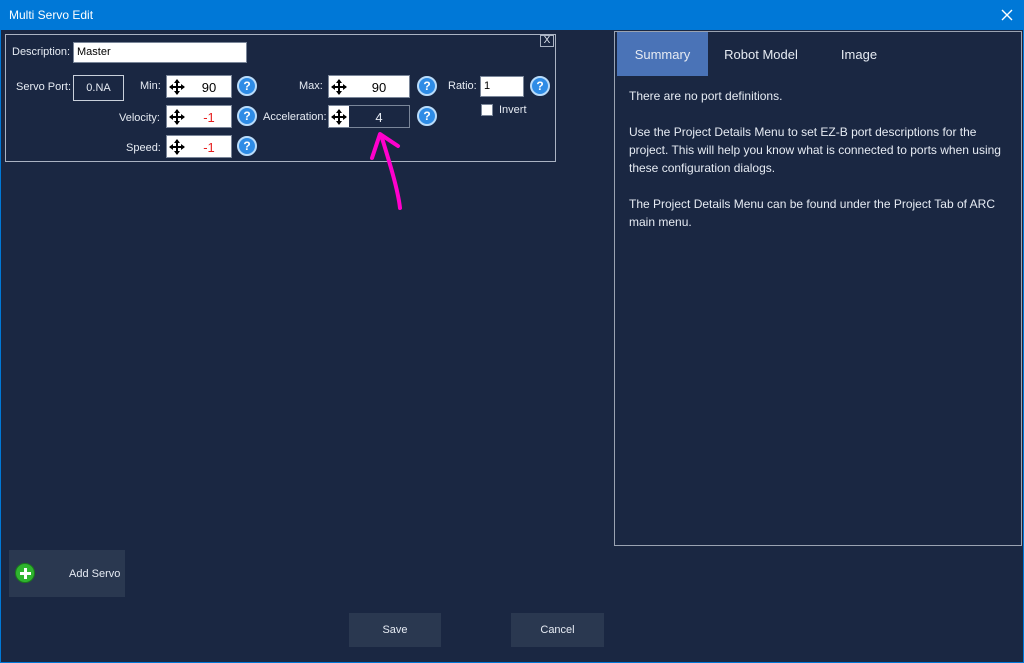 This screenshot has height=663, width=1024. What do you see at coordinates (199, 146) in the screenshot?
I see `speed-input: -1` at bounding box center [199, 146].